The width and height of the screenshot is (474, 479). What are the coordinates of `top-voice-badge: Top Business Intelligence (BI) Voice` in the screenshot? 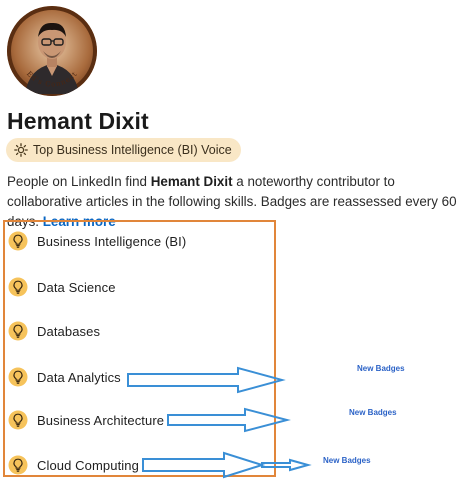 It's located at (123, 150).